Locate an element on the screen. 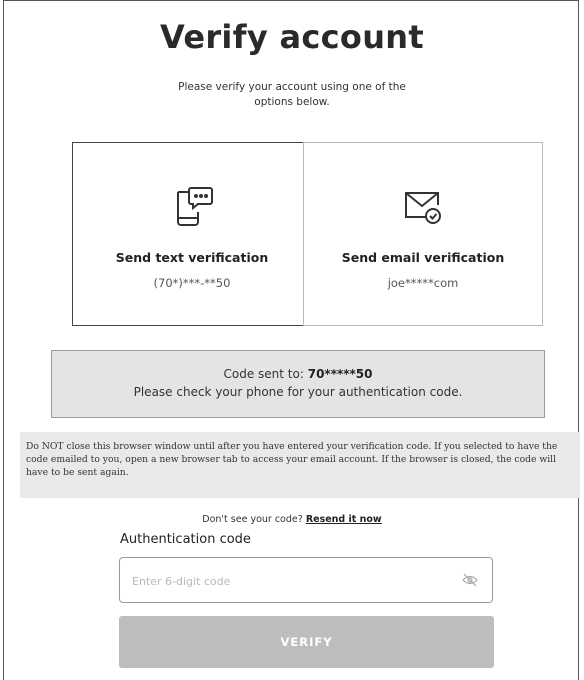 The height and width of the screenshot is (680, 584). auth-code-input is located at coordinates (287, 581).